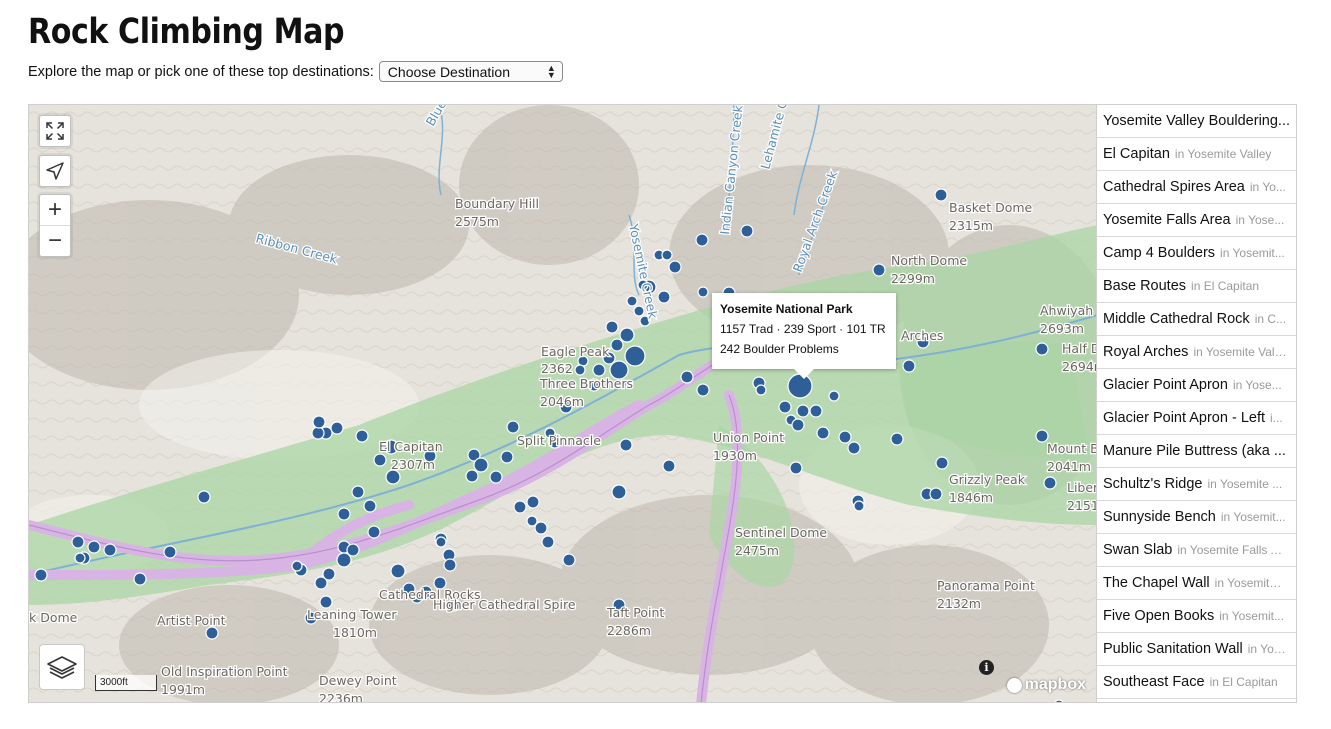 This screenshot has height=729, width=1331. Describe the element at coordinates (803, 329) in the screenshot. I see `popup-routes: 1157 Trad · 239 Sport · 101 TR` at that location.